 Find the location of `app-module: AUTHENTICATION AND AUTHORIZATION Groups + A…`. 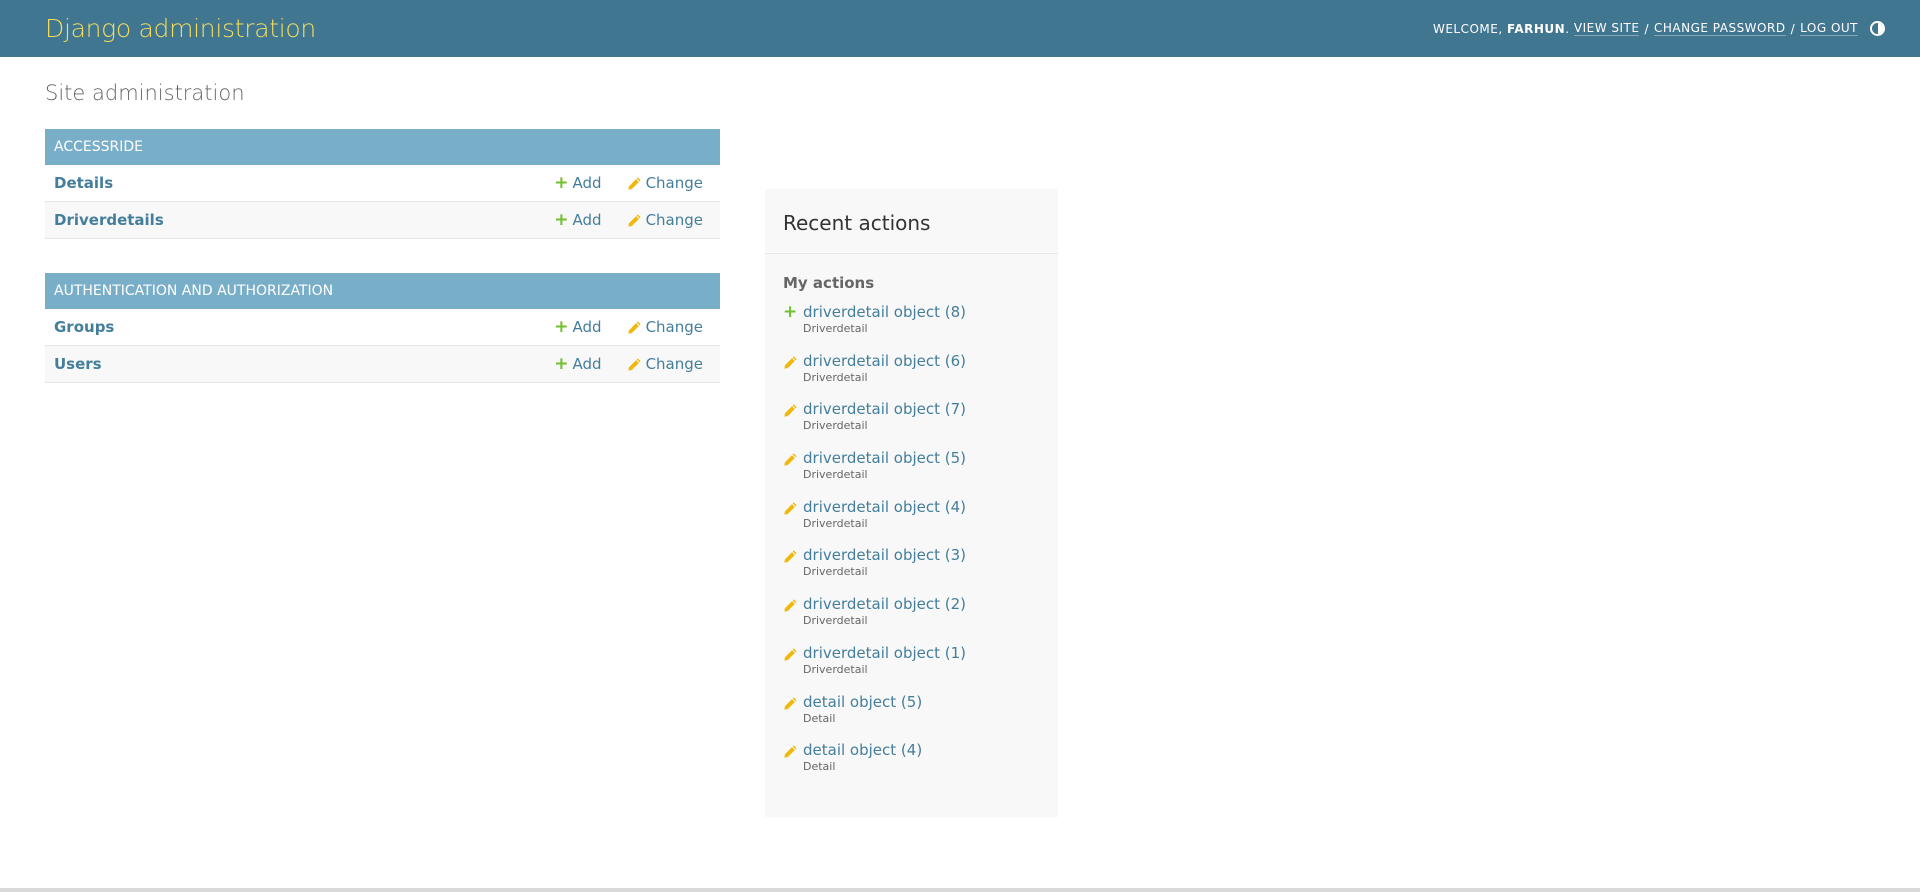

app-module: AUTHENTICATION AND AUTHORIZATION Groups + A… is located at coordinates (382, 328).